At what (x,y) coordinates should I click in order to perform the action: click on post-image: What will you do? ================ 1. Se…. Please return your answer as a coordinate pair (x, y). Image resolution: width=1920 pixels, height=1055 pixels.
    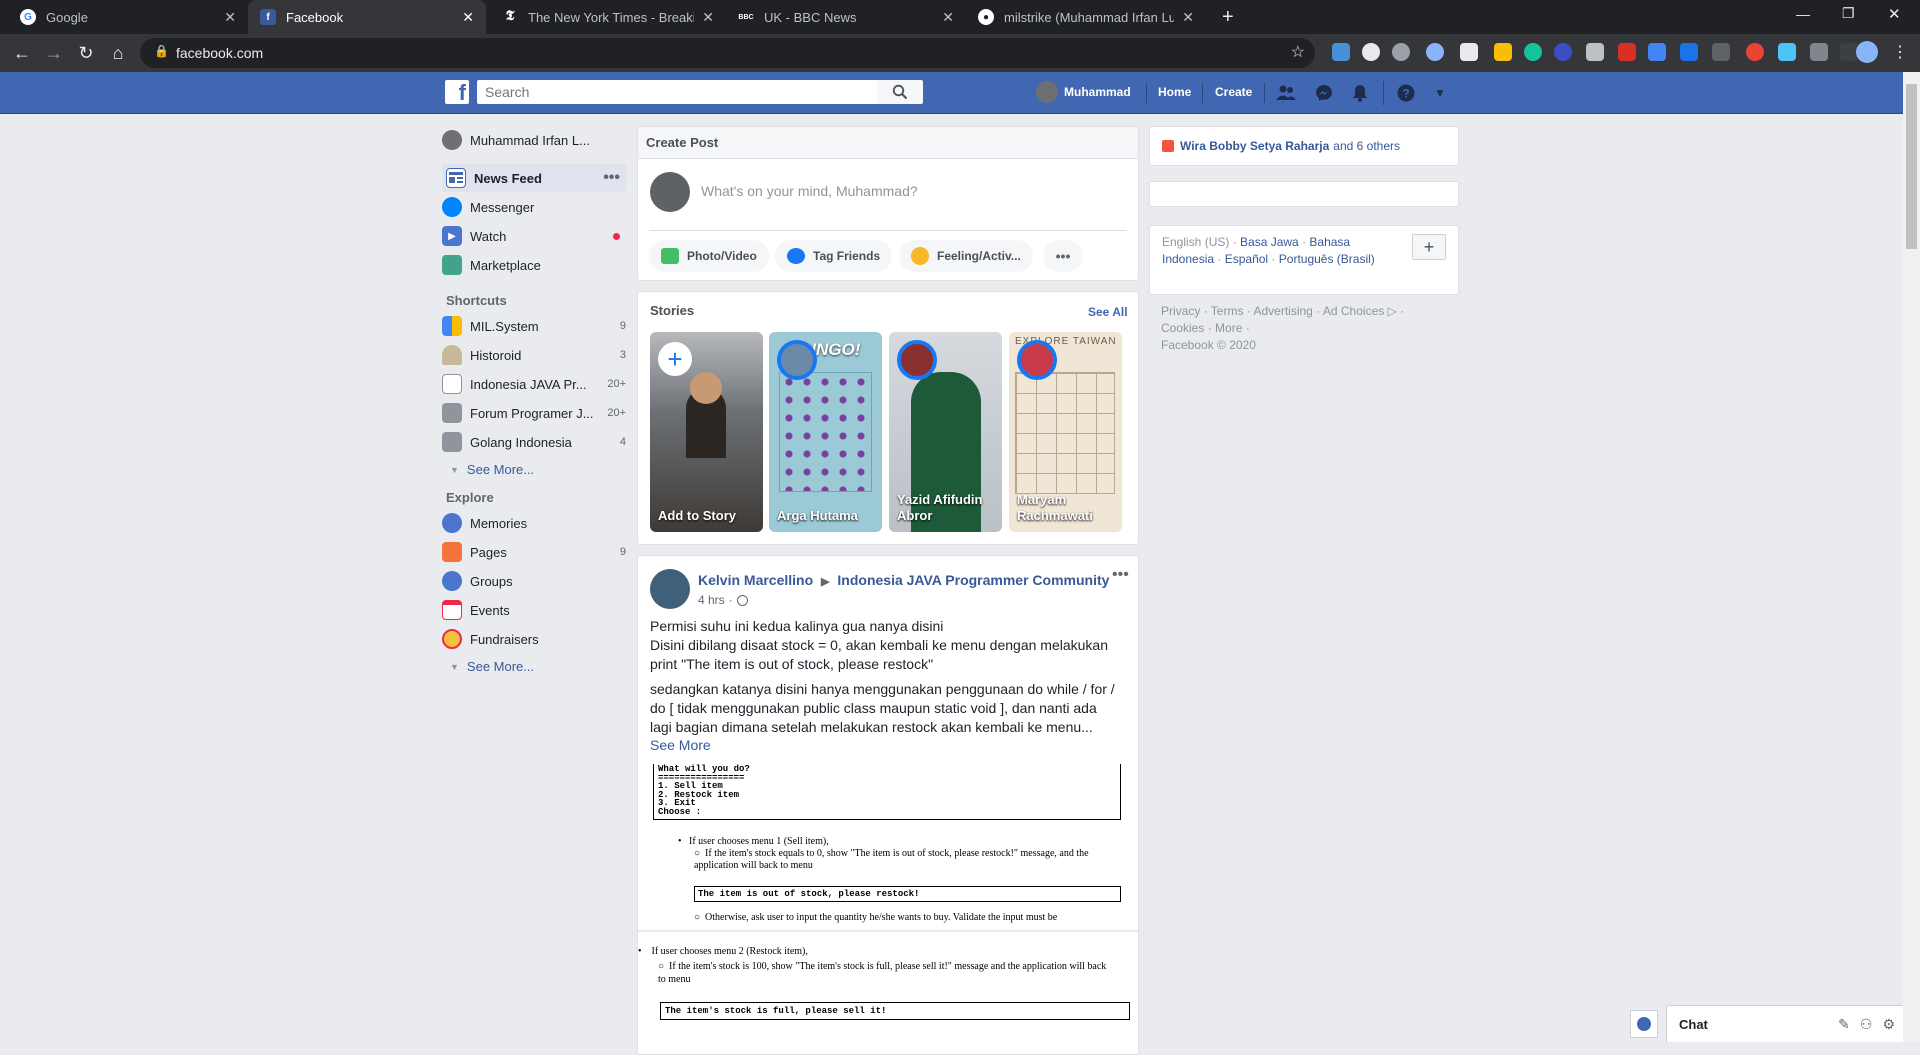
    Looking at the image, I should click on (888, 847).